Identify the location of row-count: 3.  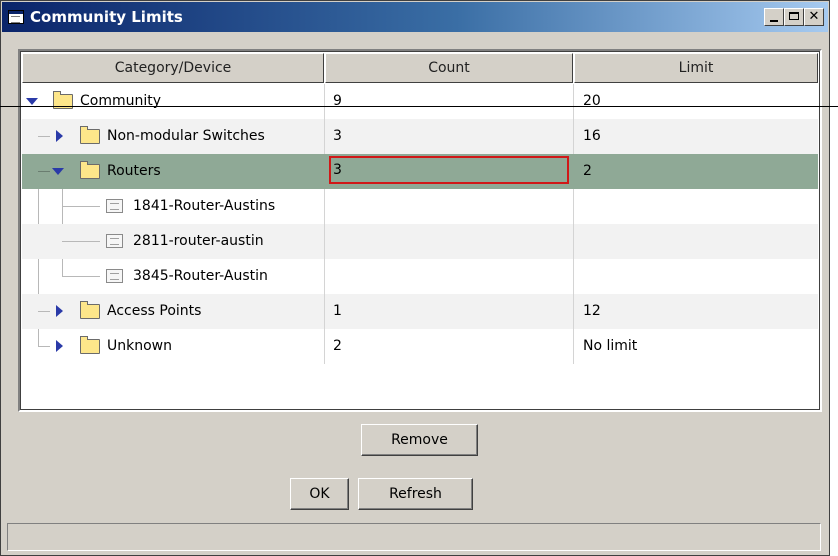
(337, 136).